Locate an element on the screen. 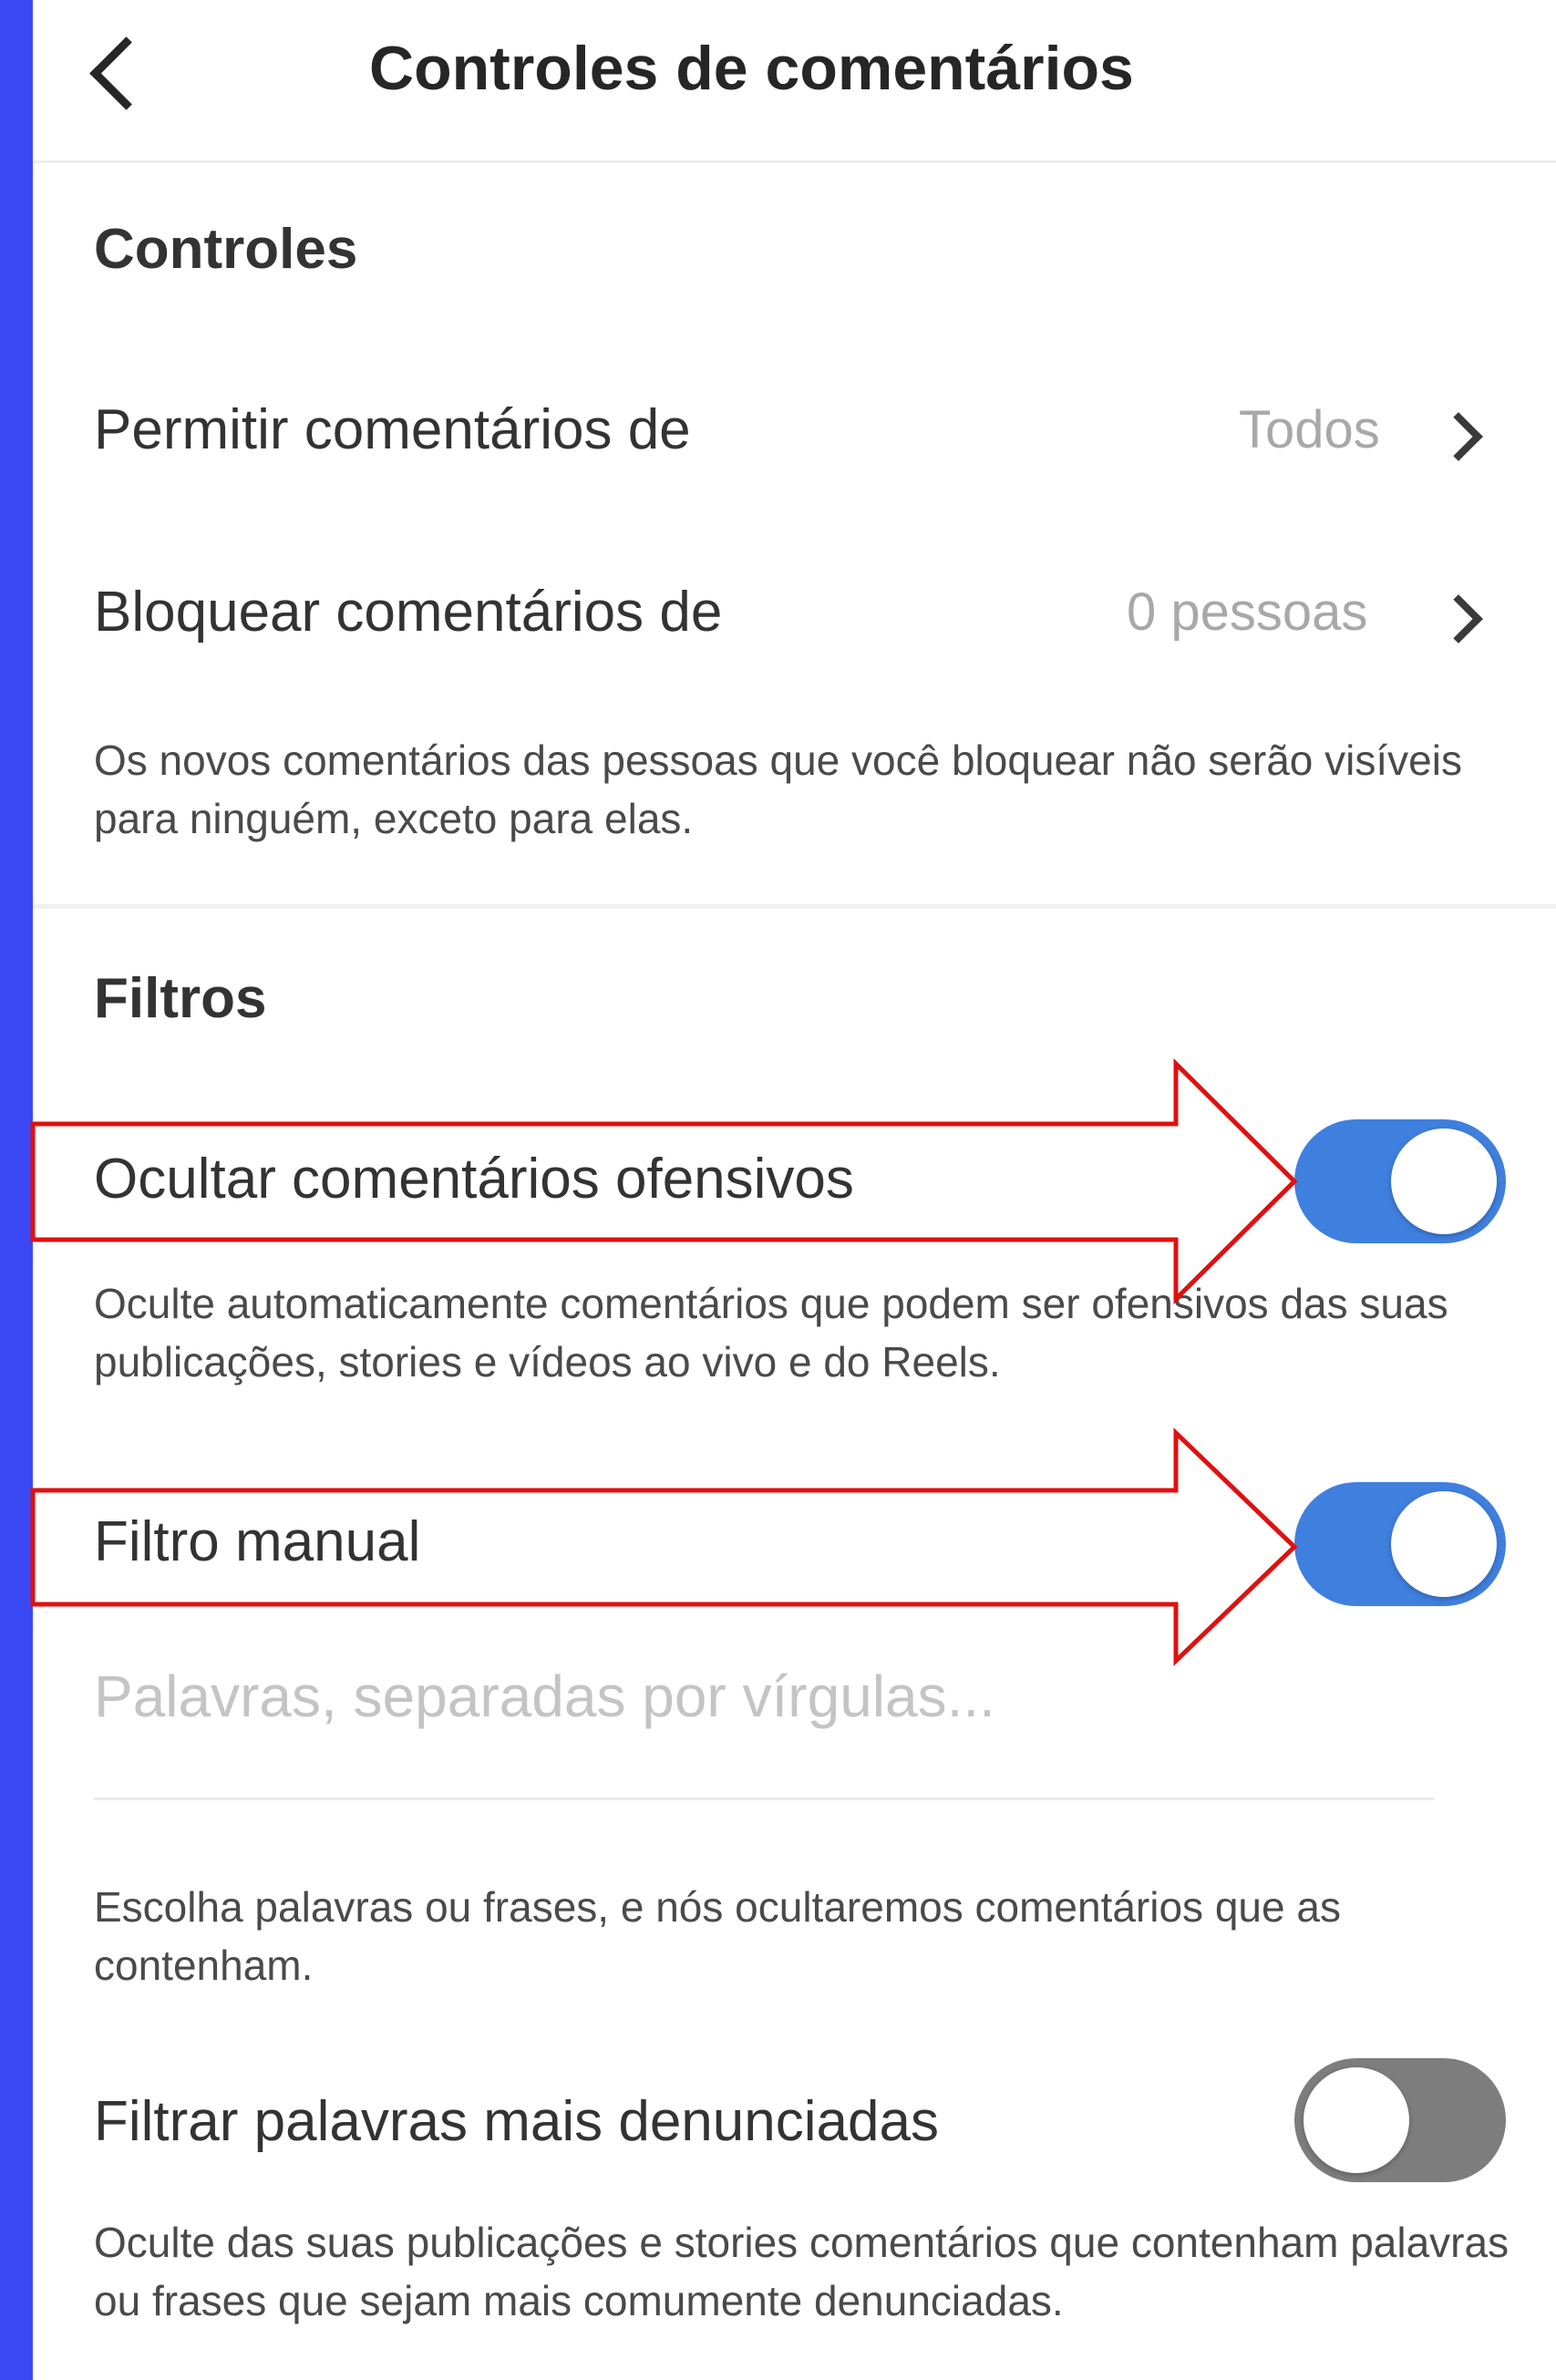 The height and width of the screenshot is (2380, 1556). back-arrow-icon is located at coordinates (126, 73).